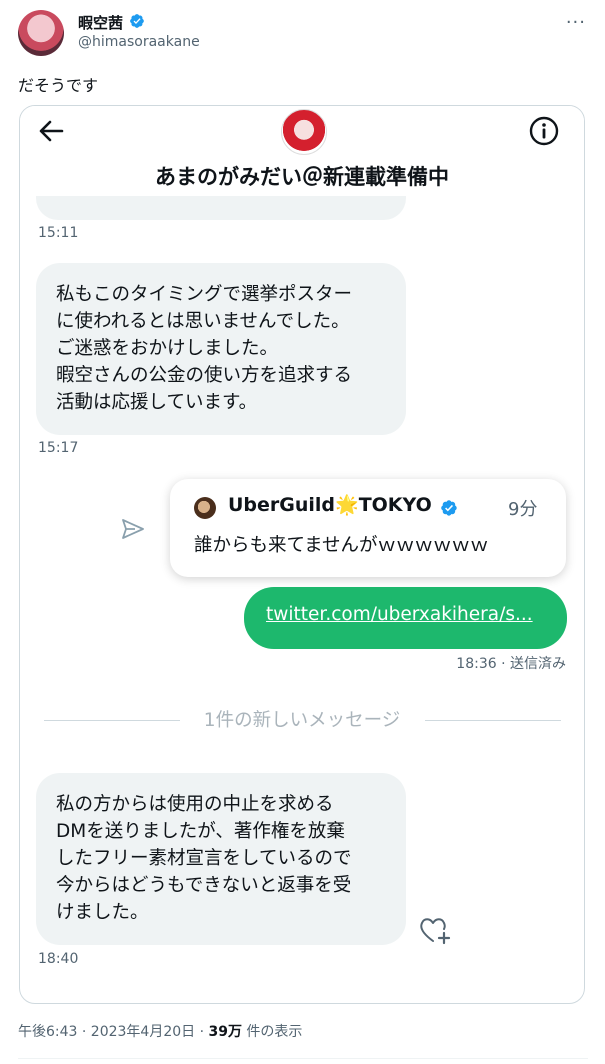  Describe the element at coordinates (41, 33) in the screenshot. I see `author-avatar` at that location.